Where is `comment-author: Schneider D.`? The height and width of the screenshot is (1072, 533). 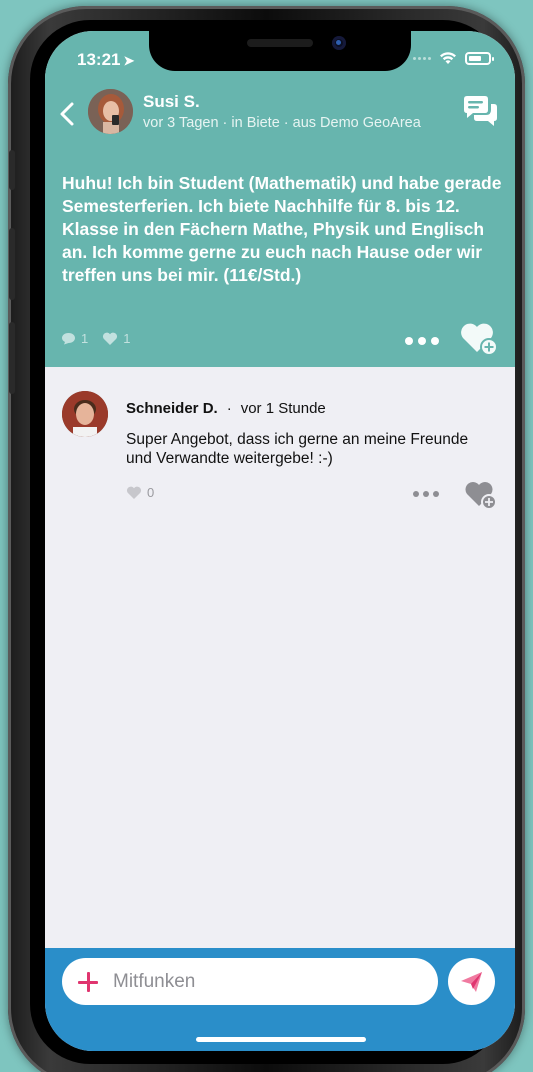
comment-author: Schneider D. is located at coordinates (172, 408).